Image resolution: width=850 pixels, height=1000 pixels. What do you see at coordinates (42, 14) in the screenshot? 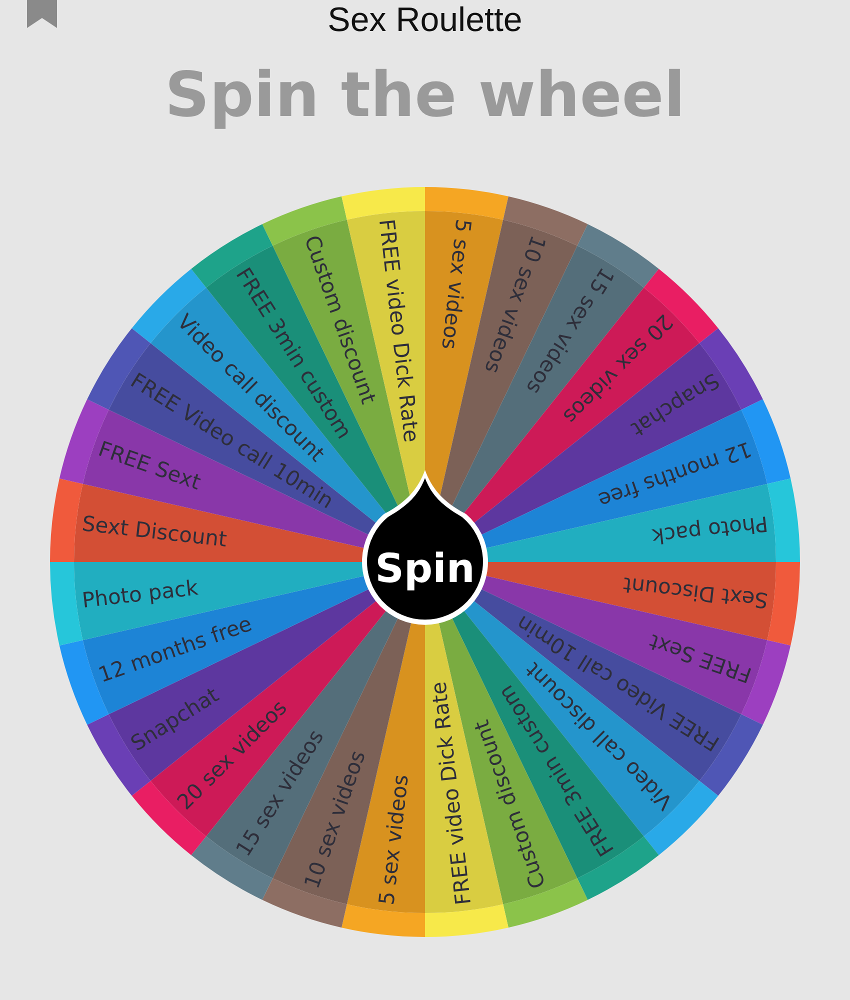
I see `bookmark-icon` at bounding box center [42, 14].